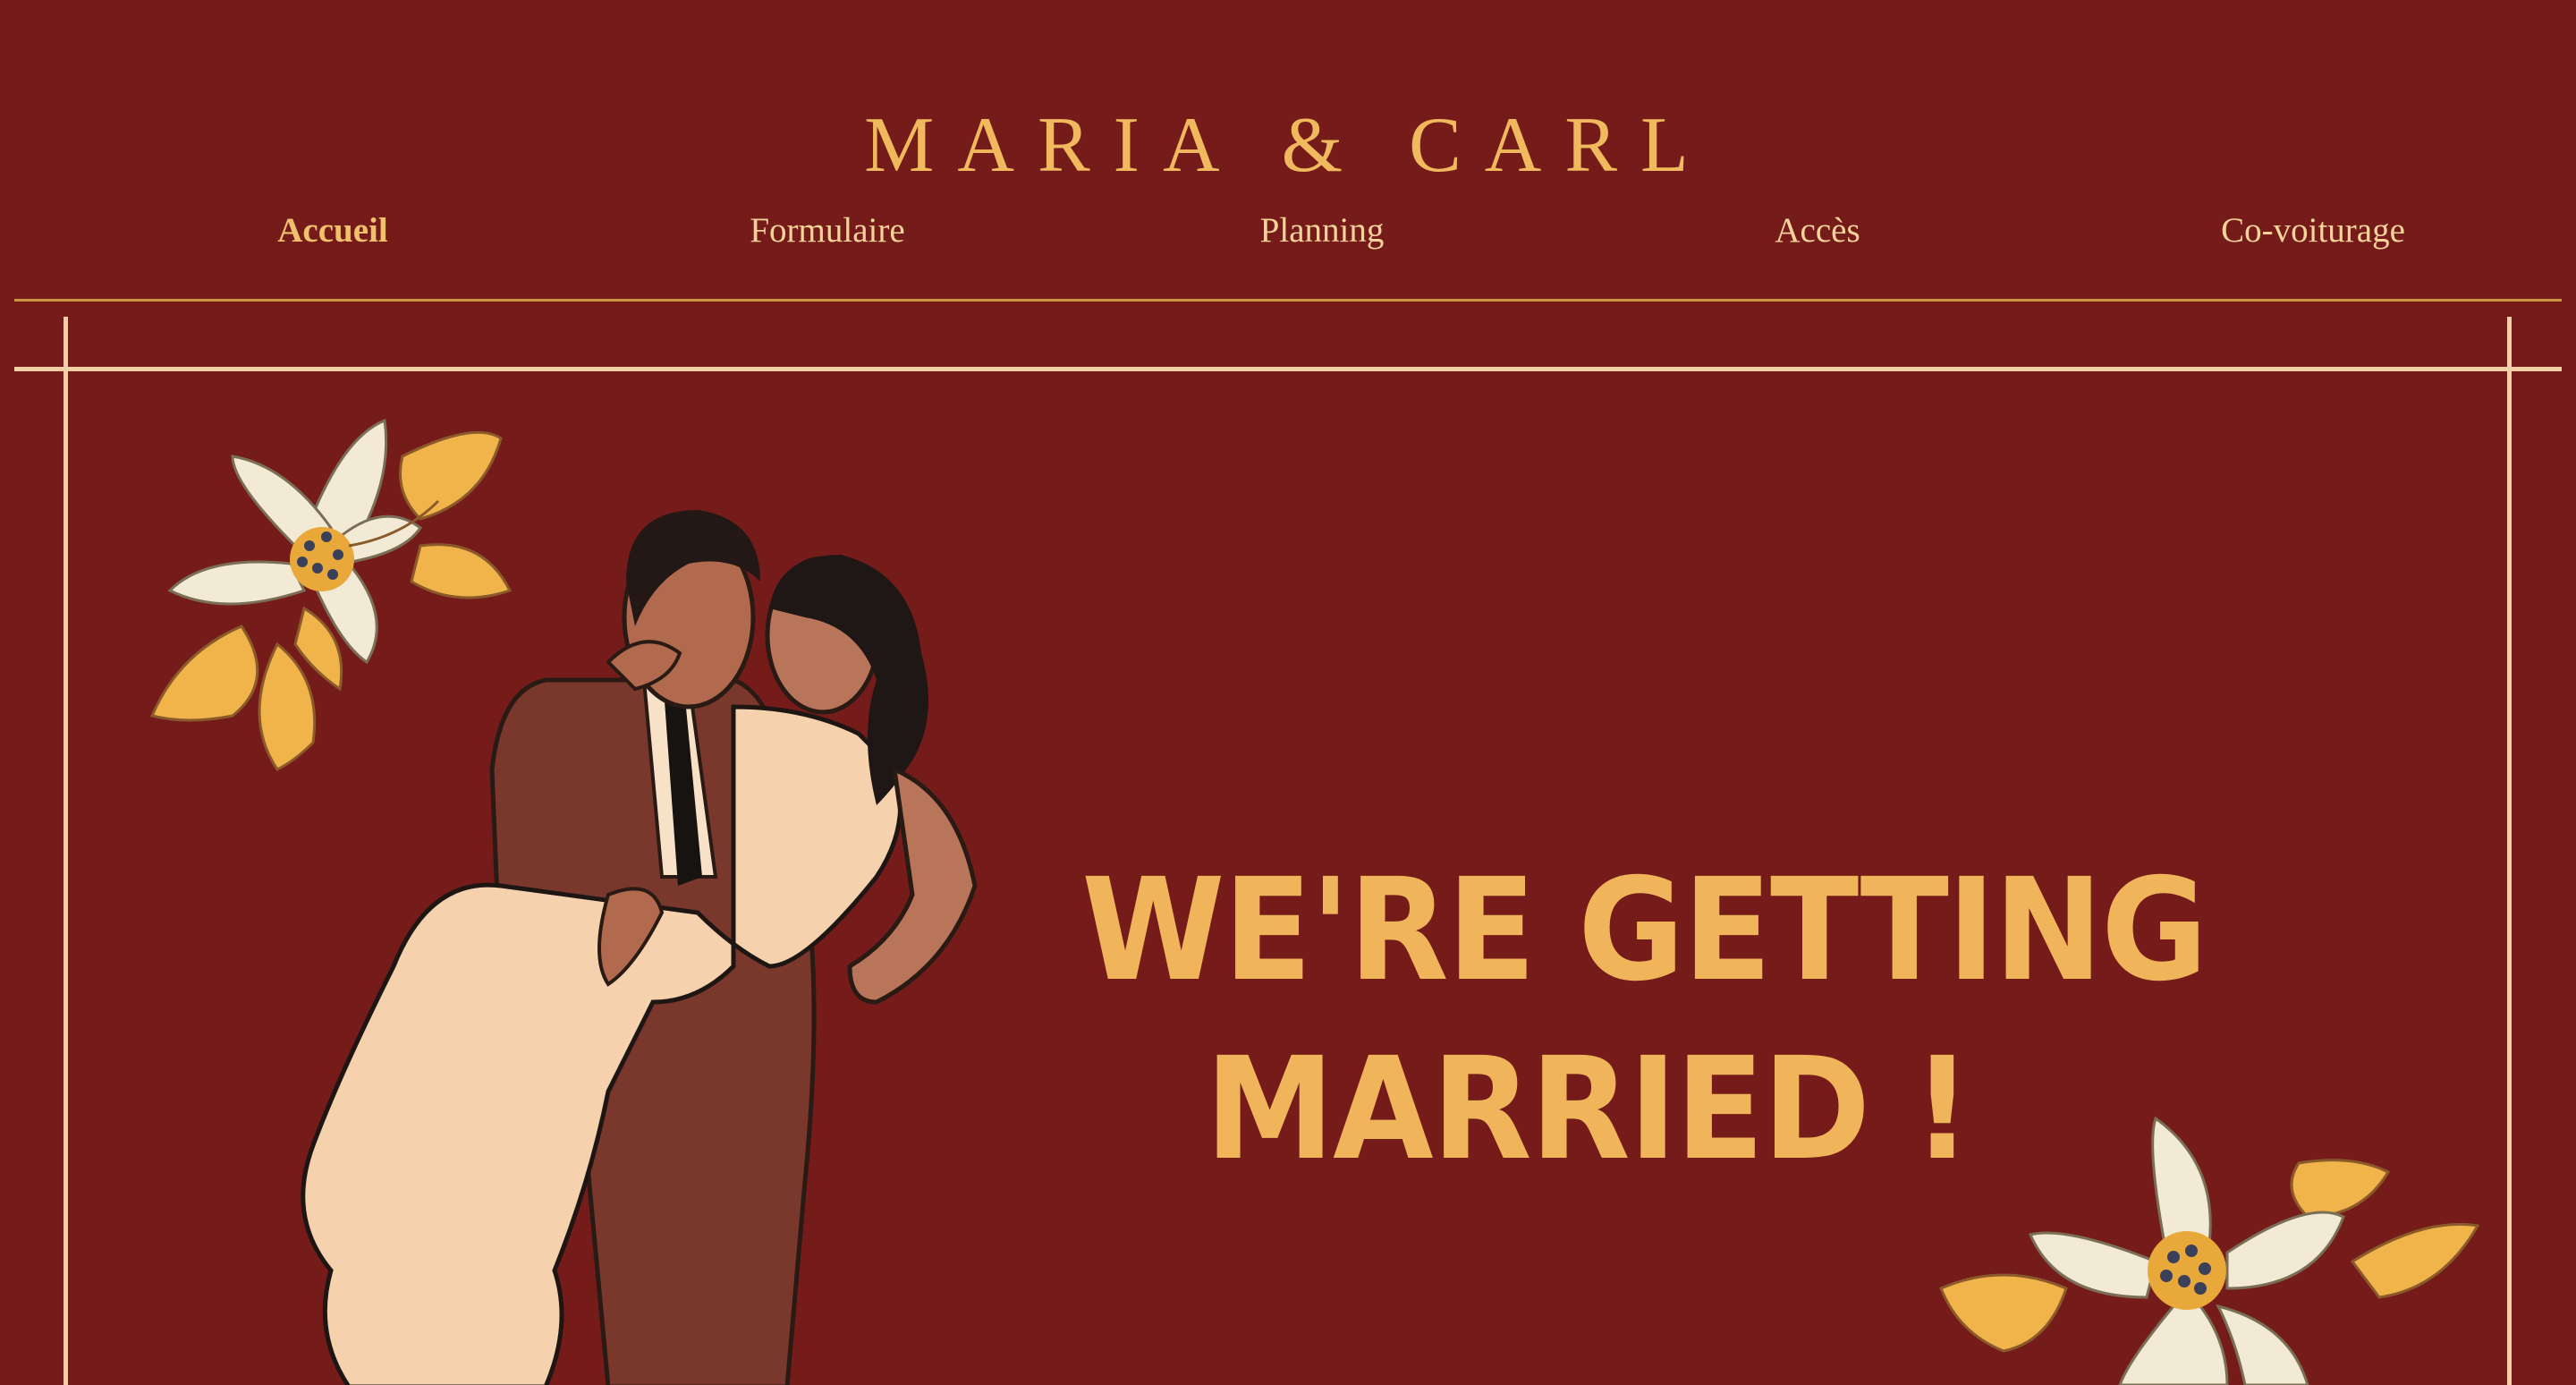  I want to click on nav-item-planning: Planning, so click(1322, 231).